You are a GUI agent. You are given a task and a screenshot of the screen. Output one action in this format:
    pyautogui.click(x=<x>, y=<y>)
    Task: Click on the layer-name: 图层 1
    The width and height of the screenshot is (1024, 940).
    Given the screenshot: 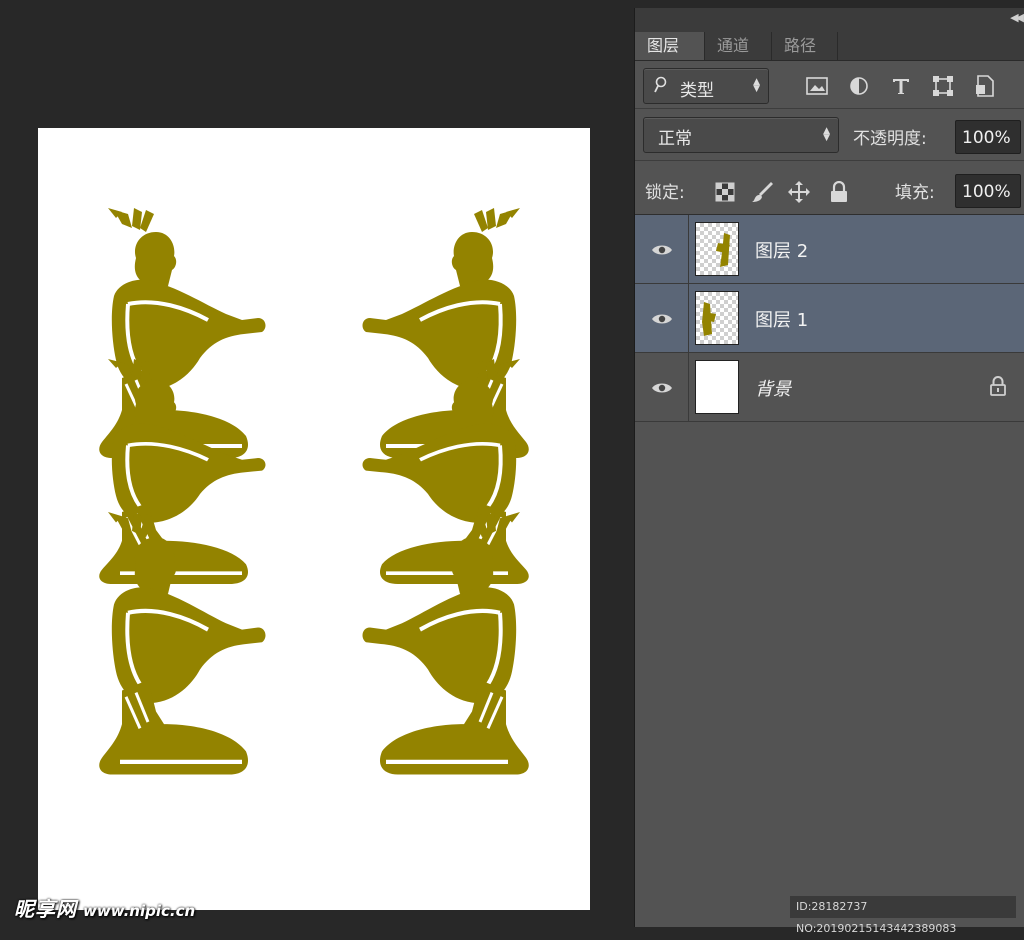 What is the action you would take?
    pyautogui.click(x=782, y=320)
    